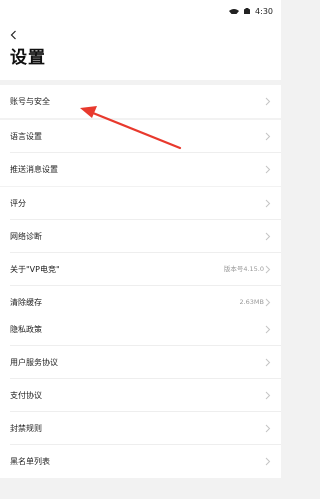 Image resolution: width=320 pixels, height=499 pixels. I want to click on row-language-settings: 语言设置, so click(140, 136).